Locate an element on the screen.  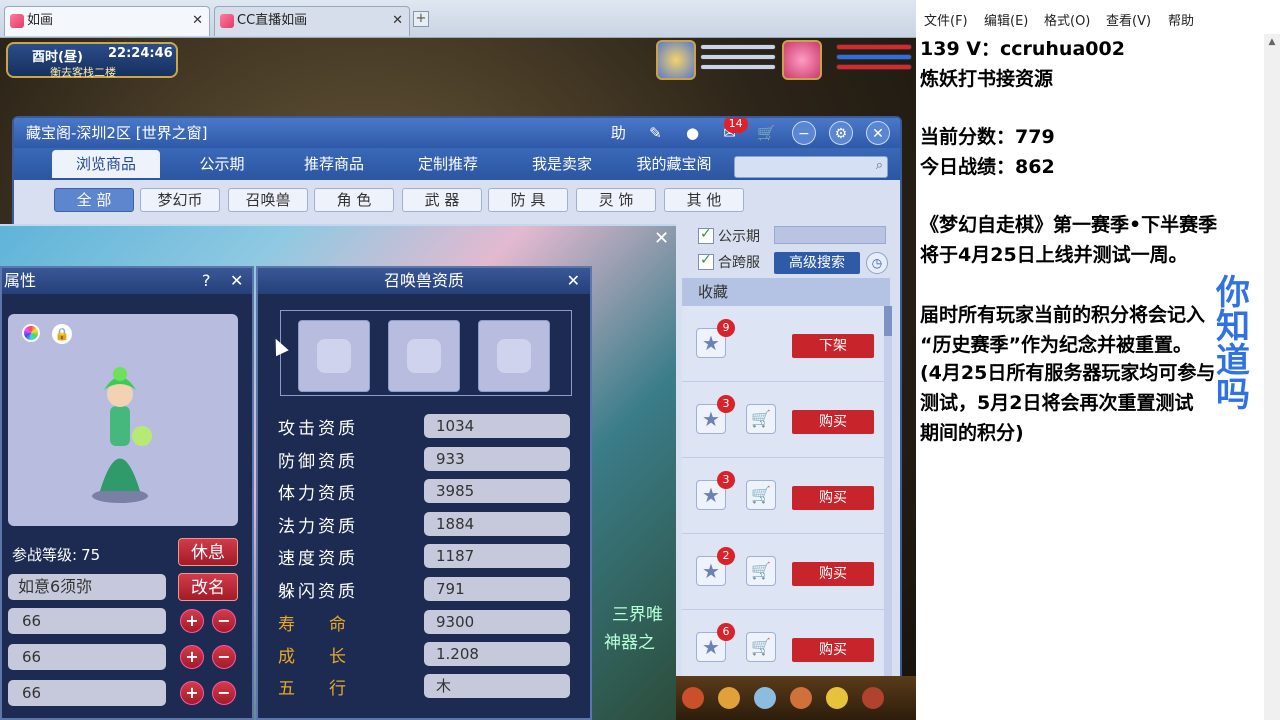
menu-help: 帮助 is located at coordinates (1181, 19).